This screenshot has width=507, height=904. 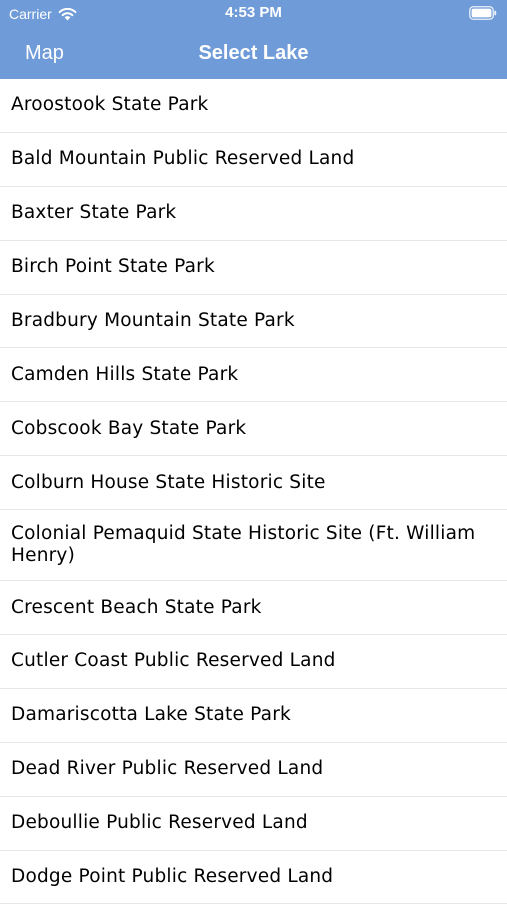 What do you see at coordinates (110, 105) in the screenshot?
I see `list-item-label: Aroostook State Park` at bounding box center [110, 105].